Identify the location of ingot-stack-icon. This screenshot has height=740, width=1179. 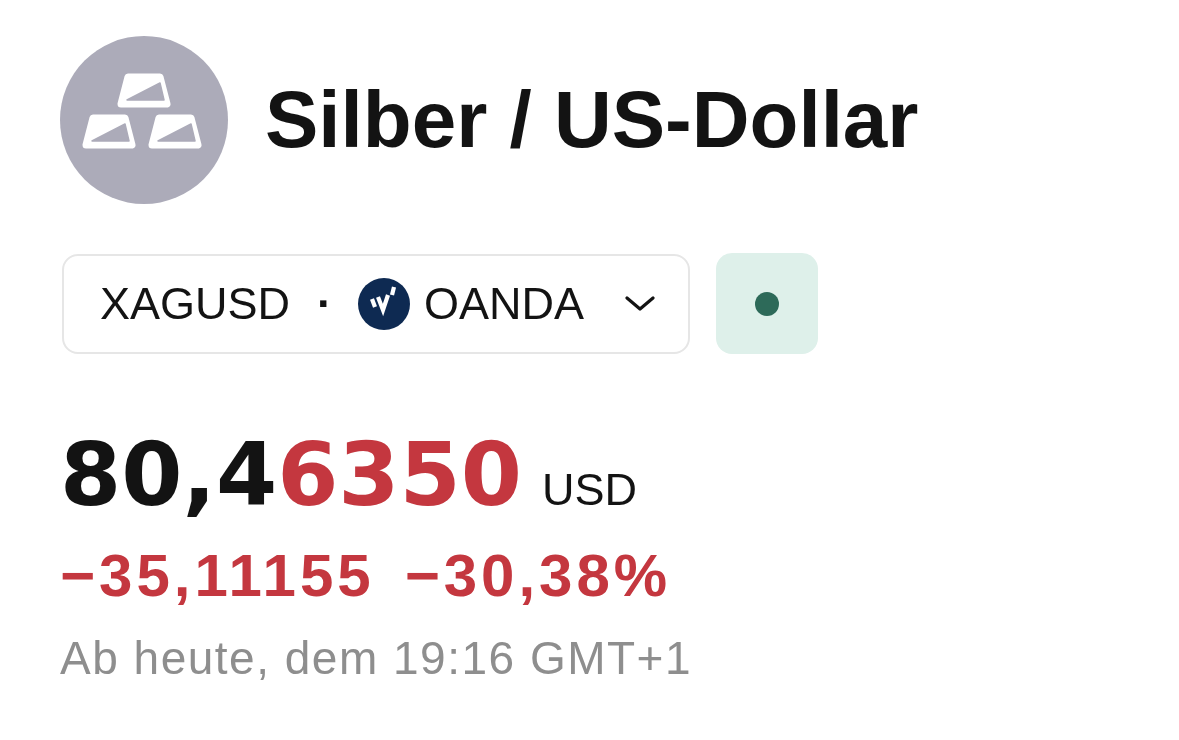
(144, 120).